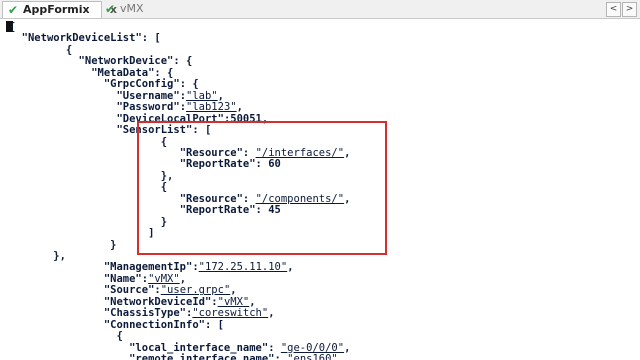 Image resolution: width=640 pixels, height=360 pixels. Describe the element at coordinates (237, 356) in the screenshot. I see `code-line: "remote_interface_name": "ens160",` at that location.